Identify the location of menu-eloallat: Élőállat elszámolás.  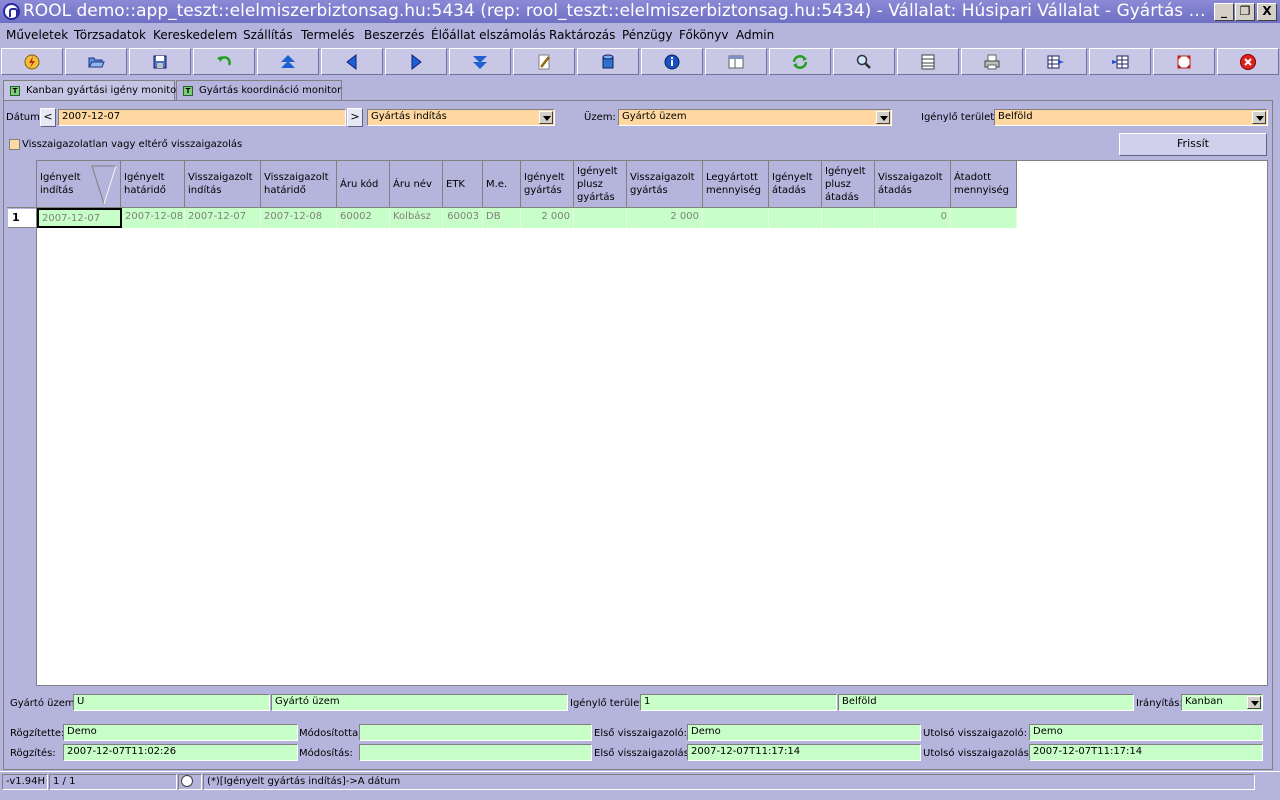
(488, 35).